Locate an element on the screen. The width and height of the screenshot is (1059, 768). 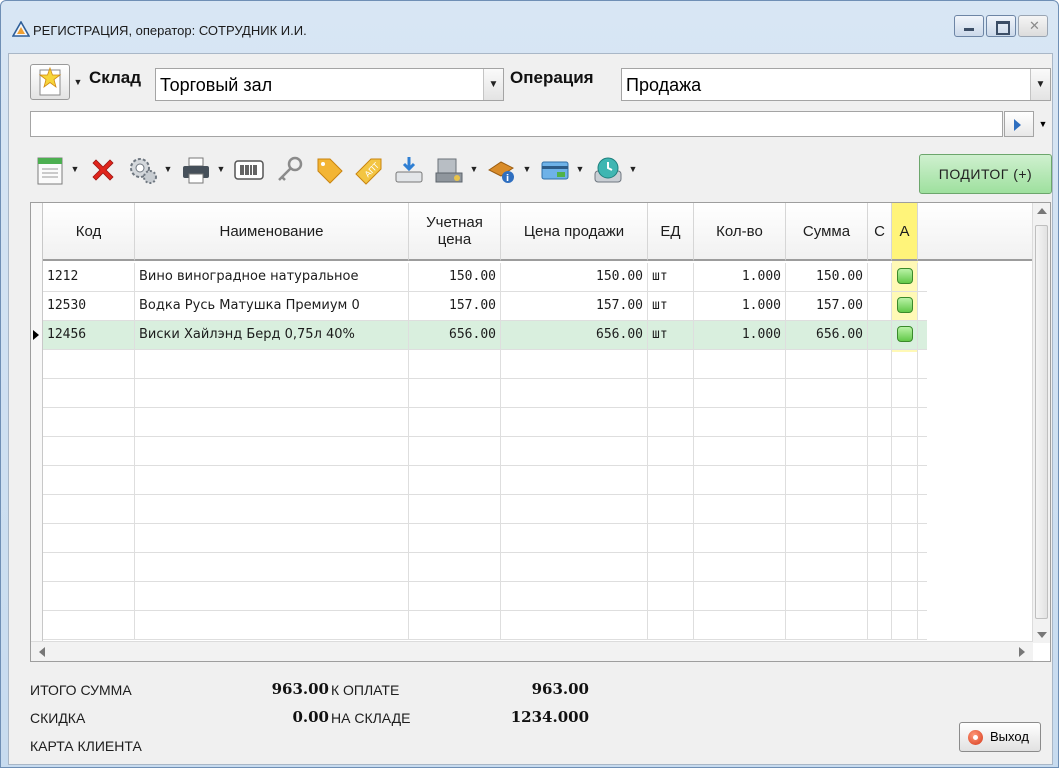
operation-select: Продажа ▼ is located at coordinates (836, 84).